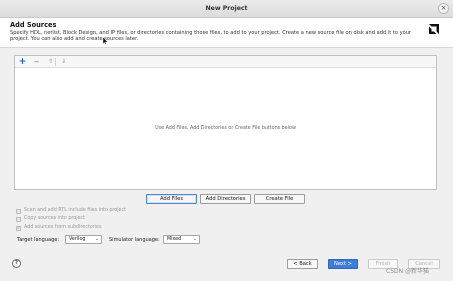  What do you see at coordinates (225, 199) in the screenshot?
I see `add-directories-button: Add Directories` at bounding box center [225, 199].